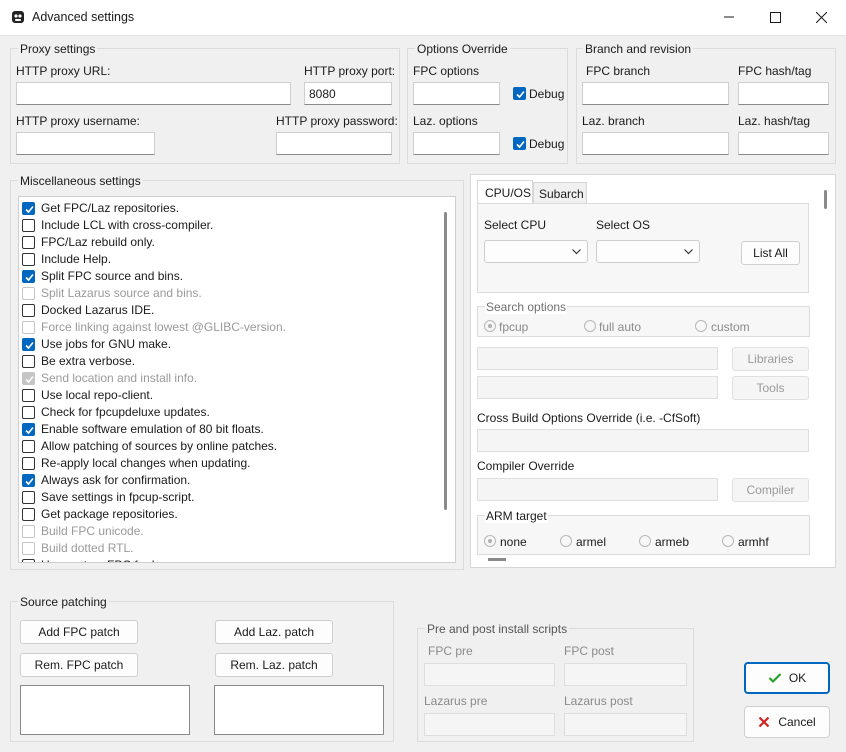  What do you see at coordinates (770, 359) in the screenshot?
I see `libraries-button: Libraries` at bounding box center [770, 359].